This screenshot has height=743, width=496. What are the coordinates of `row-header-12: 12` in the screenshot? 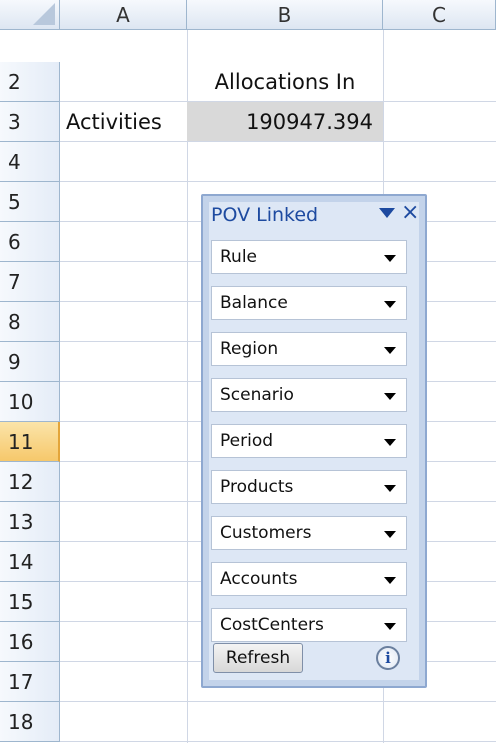 It's located at (30, 482).